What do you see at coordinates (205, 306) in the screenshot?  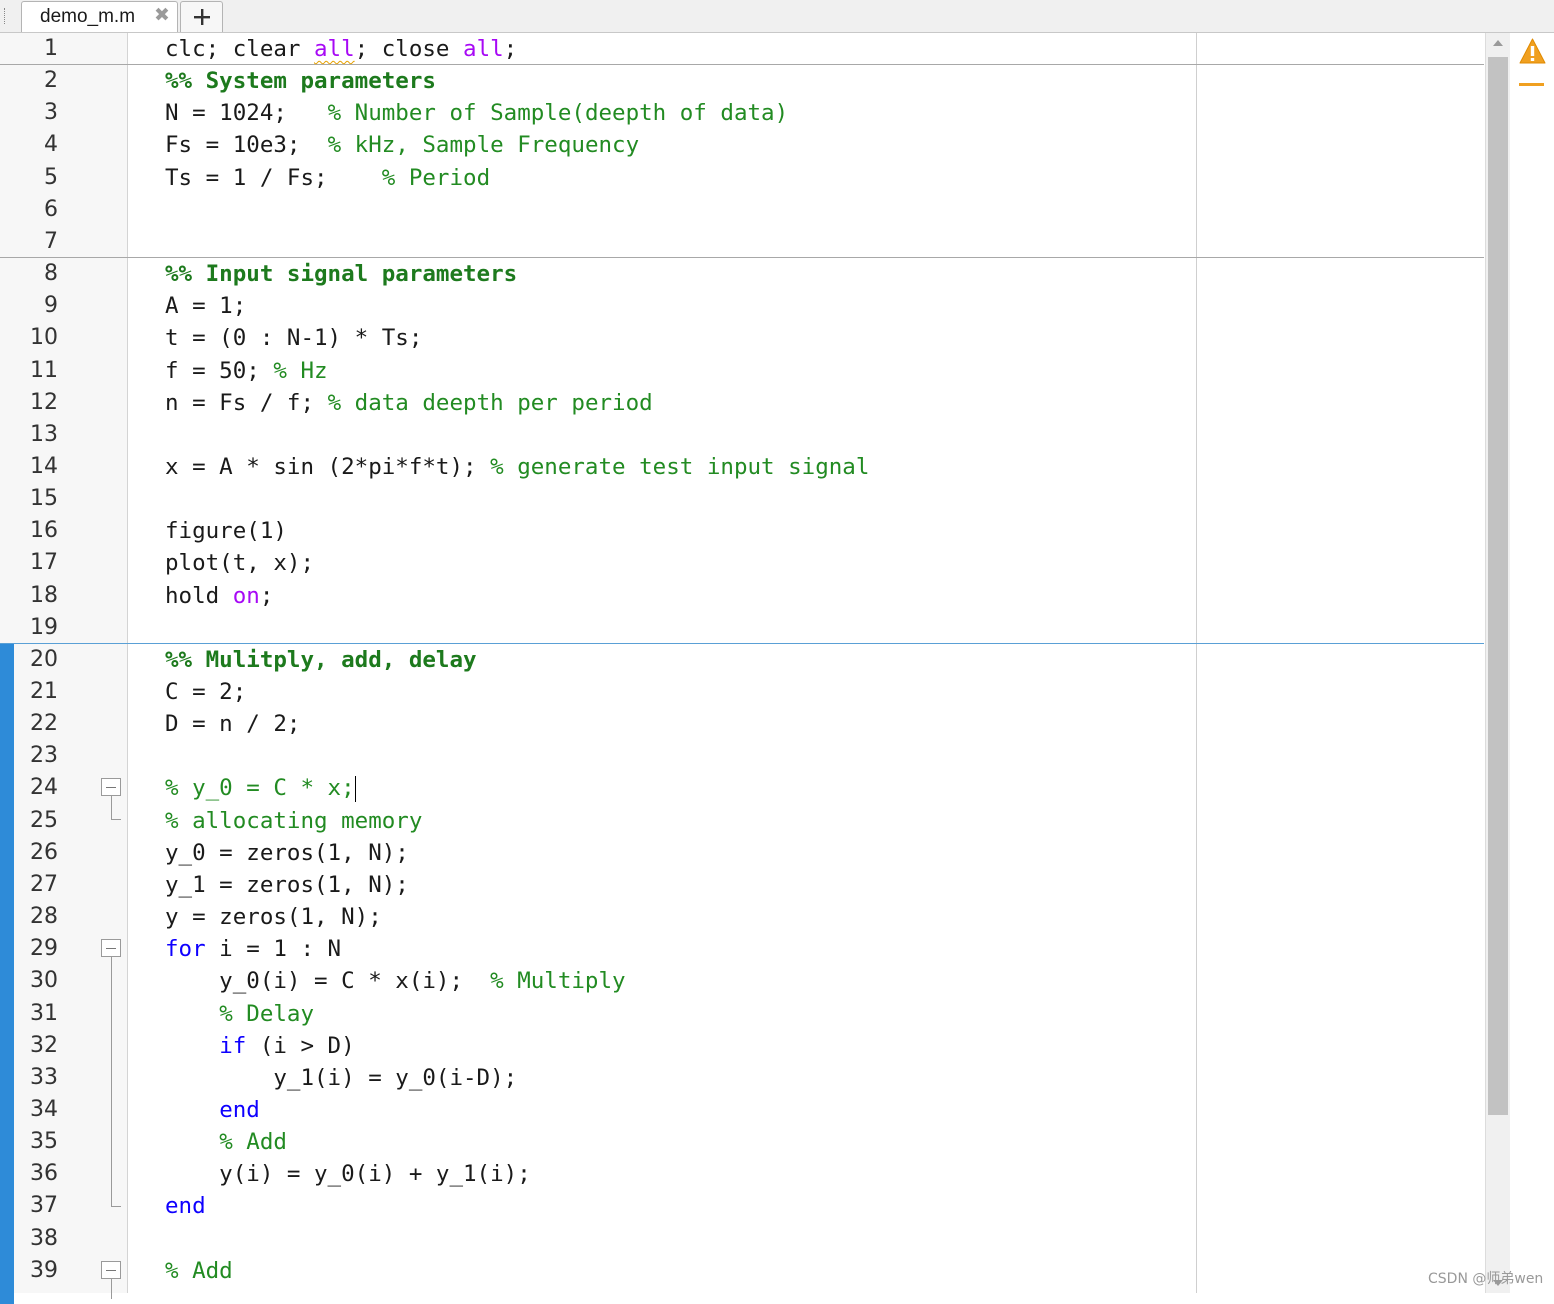 I see `code-line: A = 1;` at bounding box center [205, 306].